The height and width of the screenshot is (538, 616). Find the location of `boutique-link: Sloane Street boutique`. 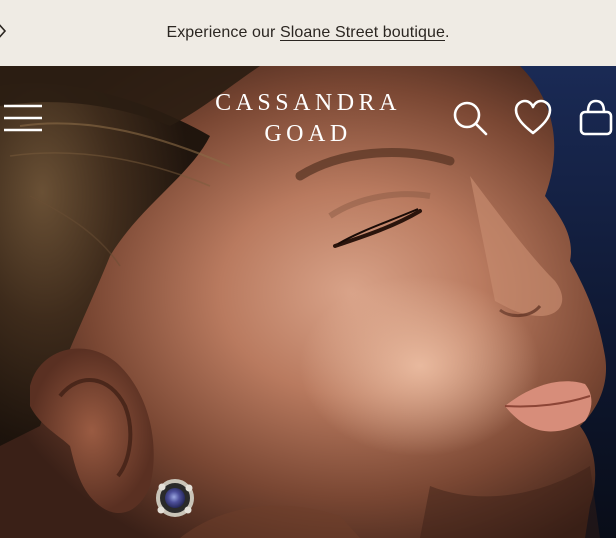

boutique-link: Sloane Street boutique is located at coordinates (362, 33).